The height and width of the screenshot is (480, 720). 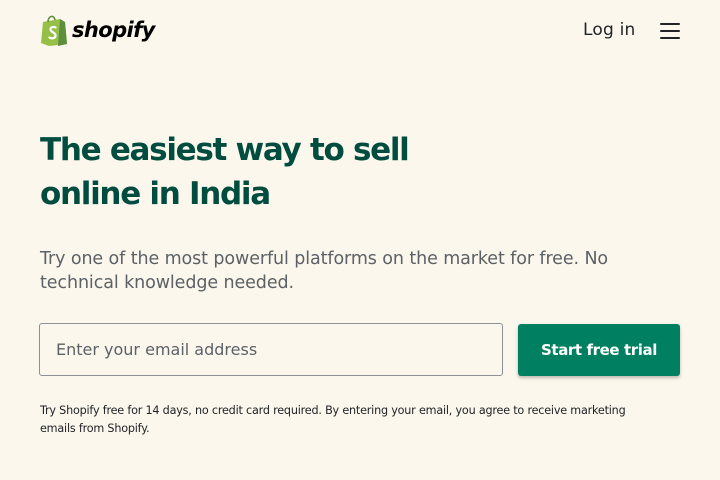 What do you see at coordinates (609, 30) in the screenshot?
I see `login-link: Log in` at bounding box center [609, 30].